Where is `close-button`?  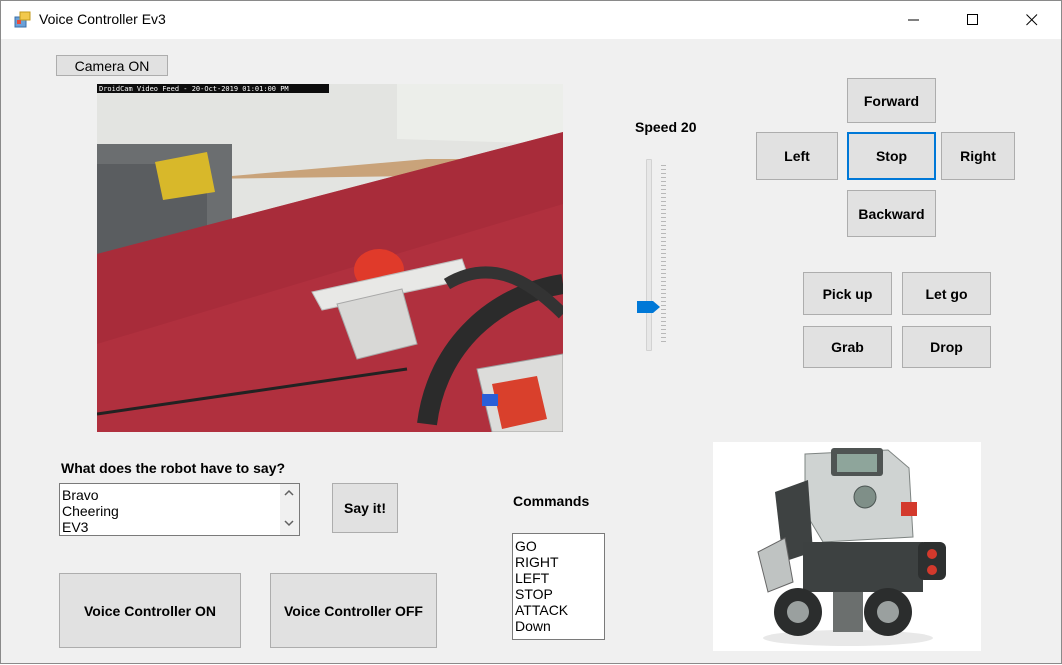
close-button is located at coordinates (1032, 20).